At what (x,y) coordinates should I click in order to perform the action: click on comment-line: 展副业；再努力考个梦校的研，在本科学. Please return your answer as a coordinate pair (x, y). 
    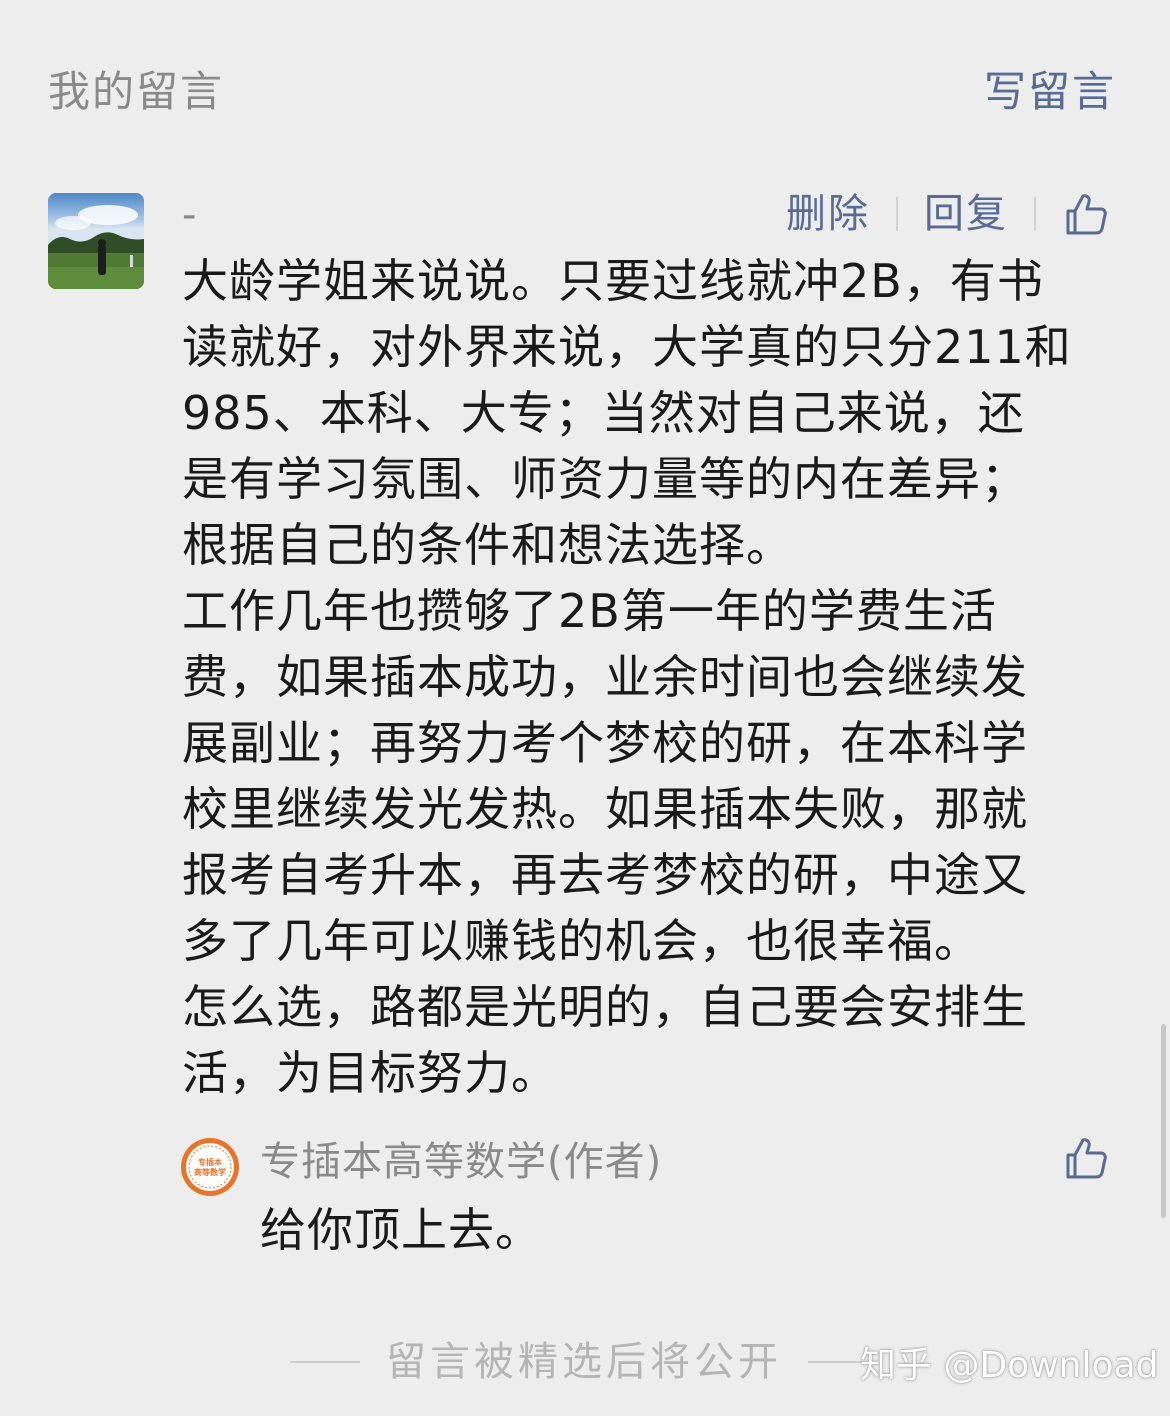
    Looking at the image, I should click on (605, 743).